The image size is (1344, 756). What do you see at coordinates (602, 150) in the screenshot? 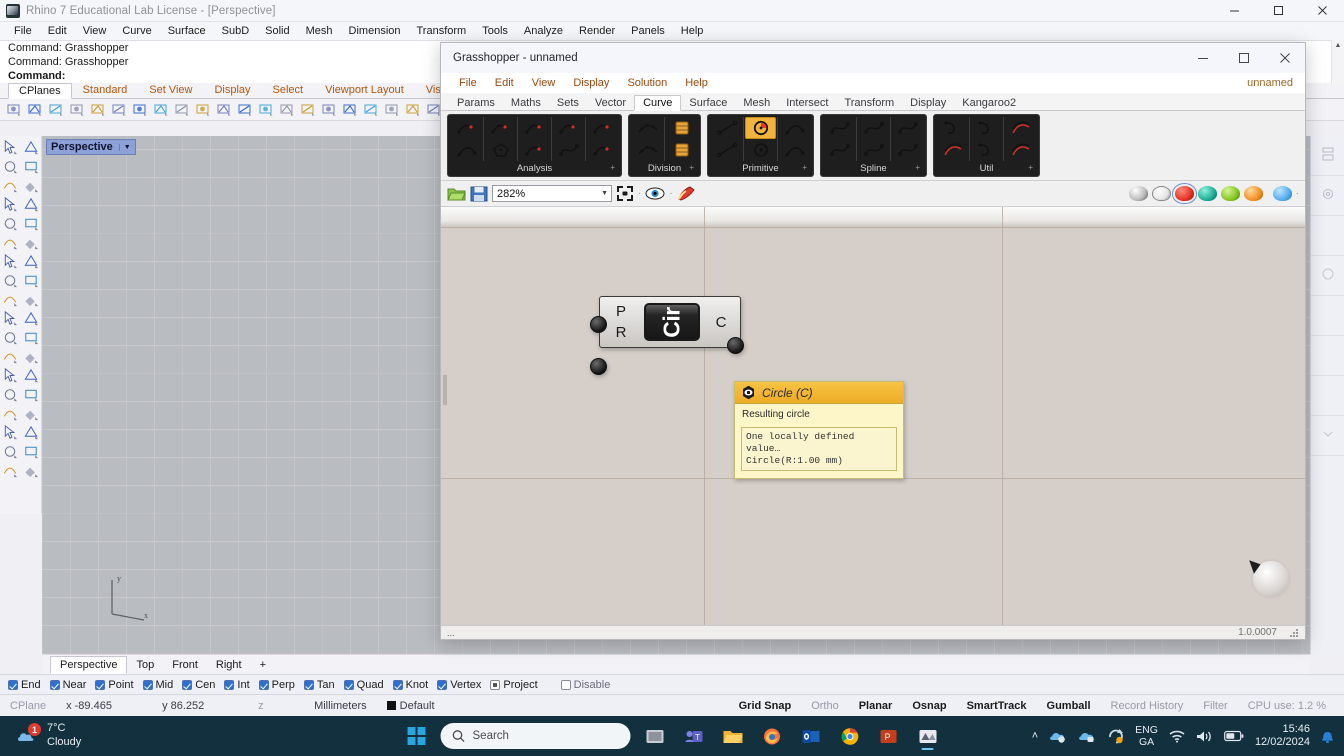
I see `ribbon-button-curve-deviation` at bounding box center [602, 150].